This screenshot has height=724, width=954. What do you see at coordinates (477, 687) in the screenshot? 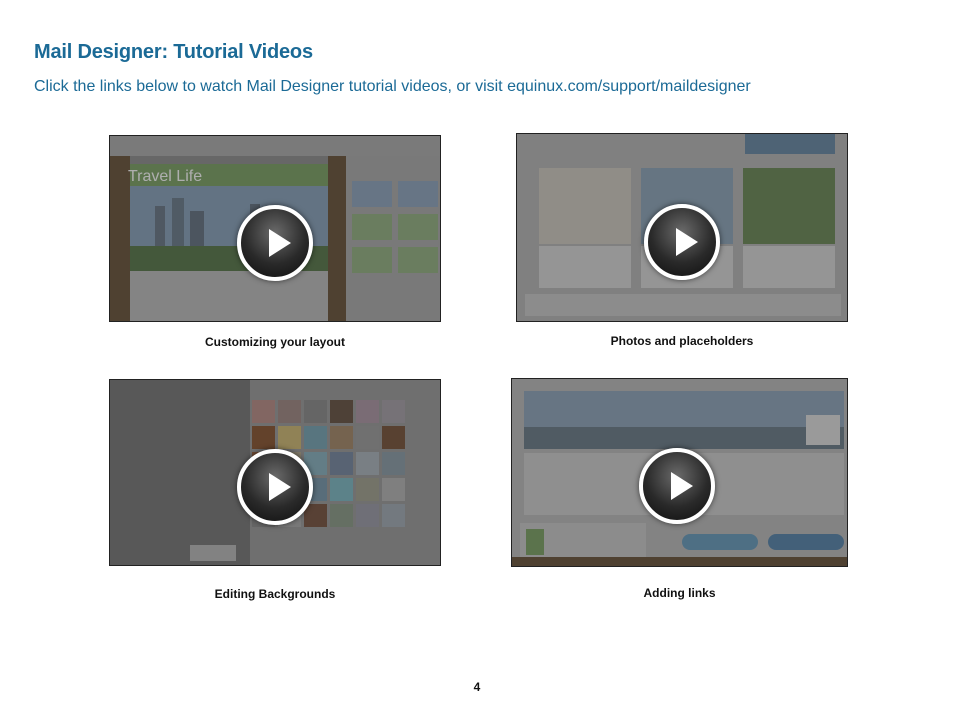
I see `page-number: 4` at bounding box center [477, 687].